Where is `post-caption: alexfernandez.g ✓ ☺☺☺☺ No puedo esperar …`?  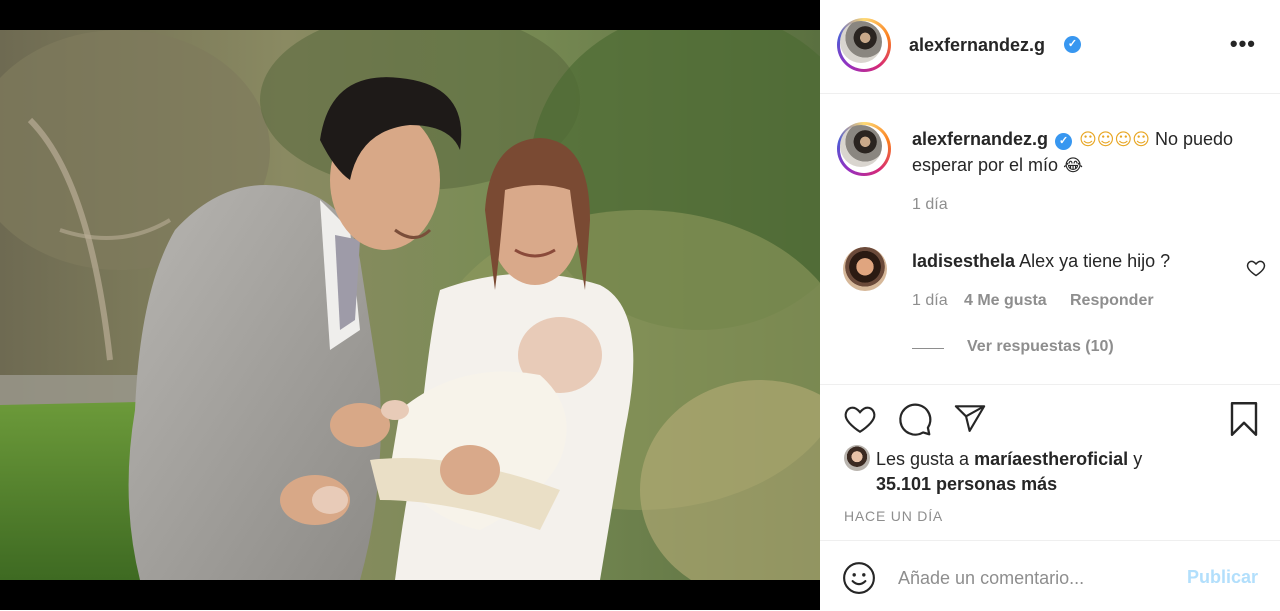 post-caption: alexfernandez.g ✓ ☺☺☺☺ No puedo esperar … is located at coordinates (1087, 153).